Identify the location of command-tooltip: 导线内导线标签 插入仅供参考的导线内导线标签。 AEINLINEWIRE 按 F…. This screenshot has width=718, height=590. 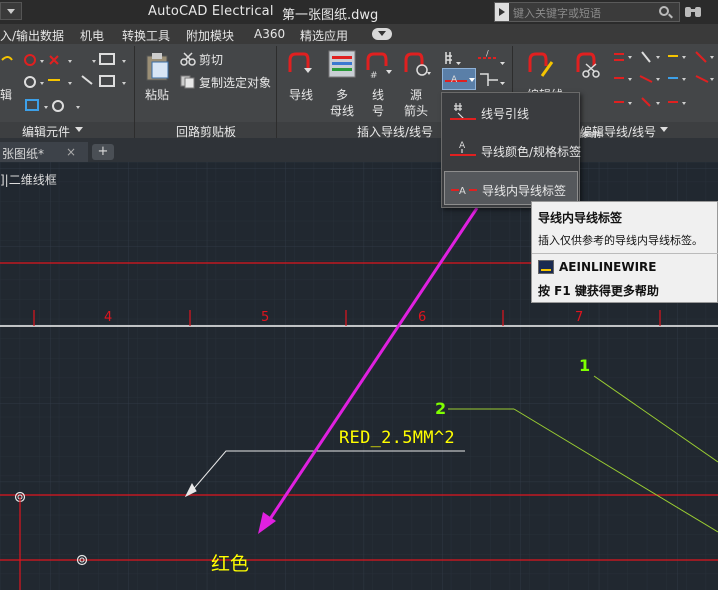
(624, 252).